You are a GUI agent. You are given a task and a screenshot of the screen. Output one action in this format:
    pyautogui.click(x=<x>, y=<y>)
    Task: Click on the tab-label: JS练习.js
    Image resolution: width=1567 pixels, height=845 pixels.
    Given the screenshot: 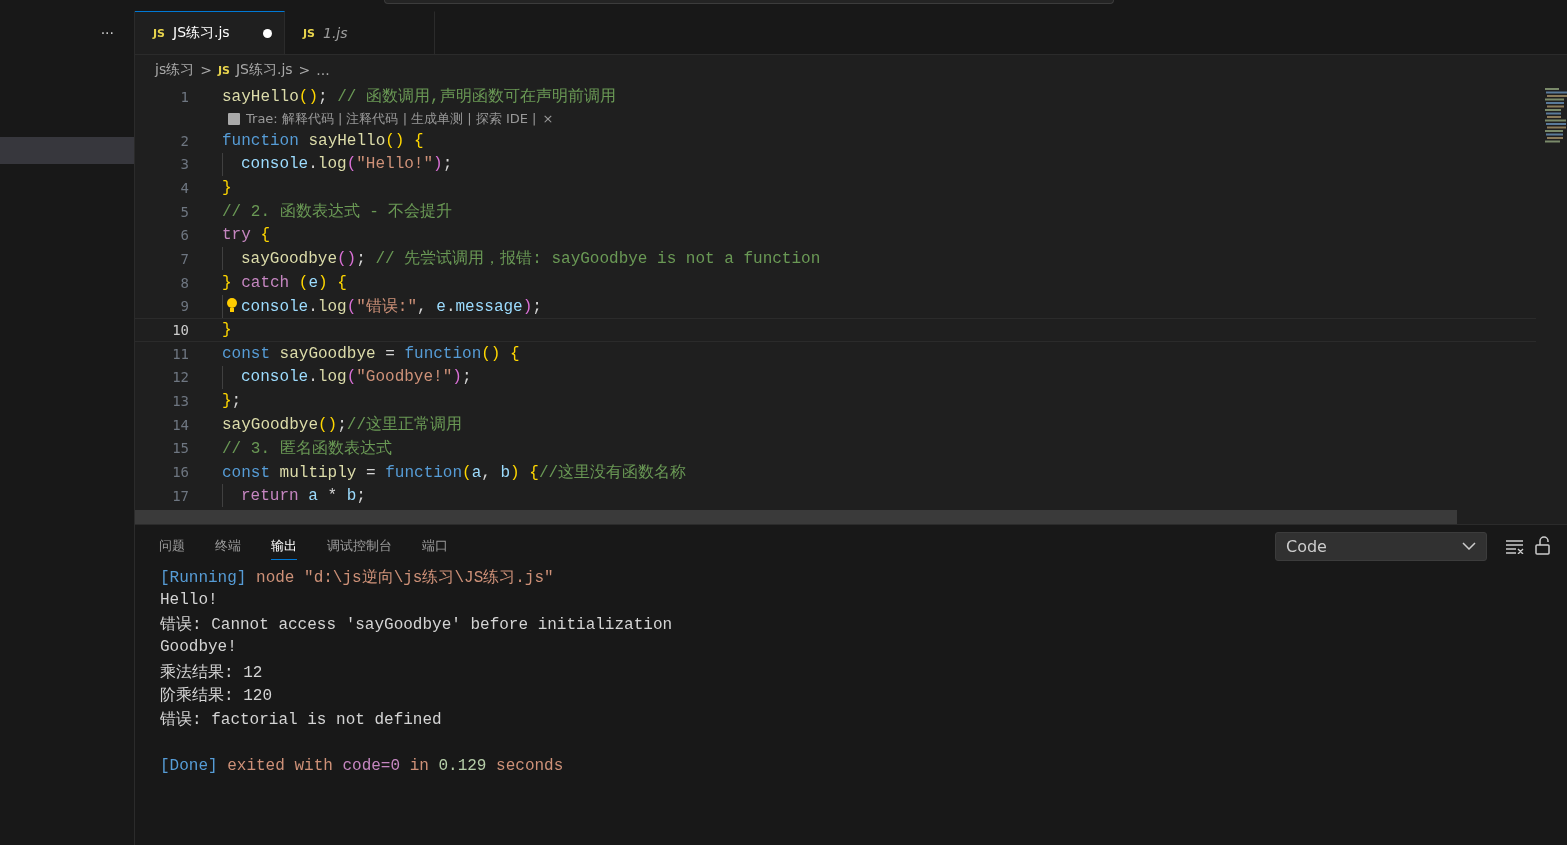 What is the action you would take?
    pyautogui.click(x=202, y=33)
    